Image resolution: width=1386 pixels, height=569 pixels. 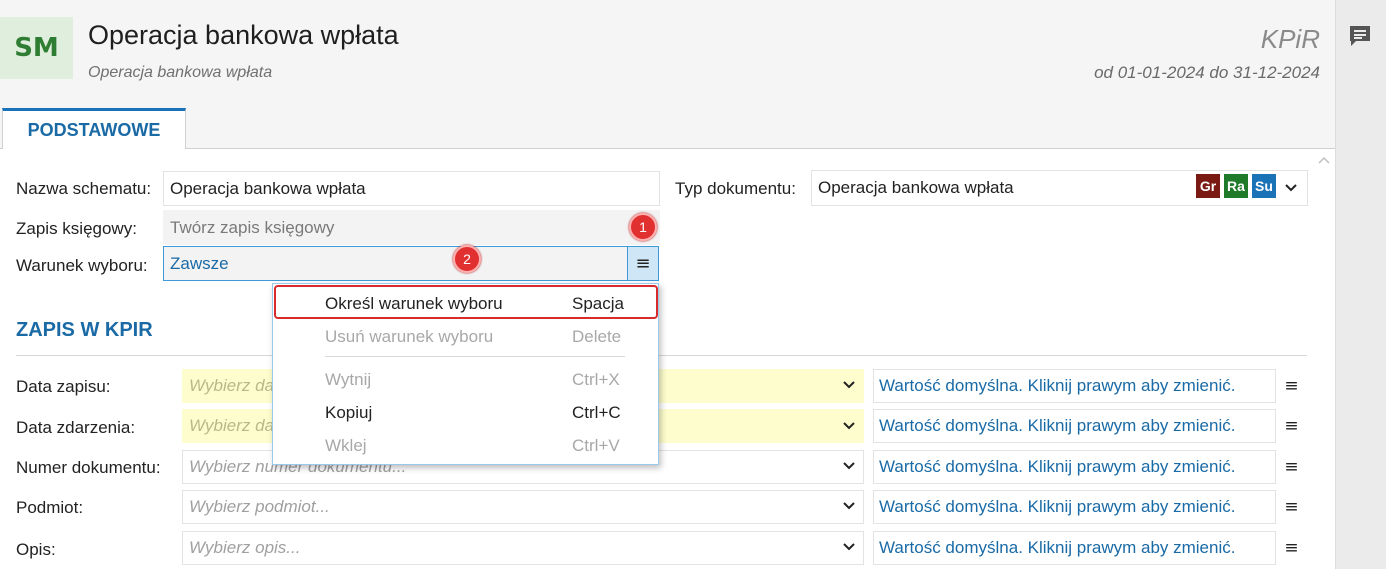 What do you see at coordinates (232, 425) in the screenshot?
I see `event-date-placeholder: Wybierz da` at bounding box center [232, 425].